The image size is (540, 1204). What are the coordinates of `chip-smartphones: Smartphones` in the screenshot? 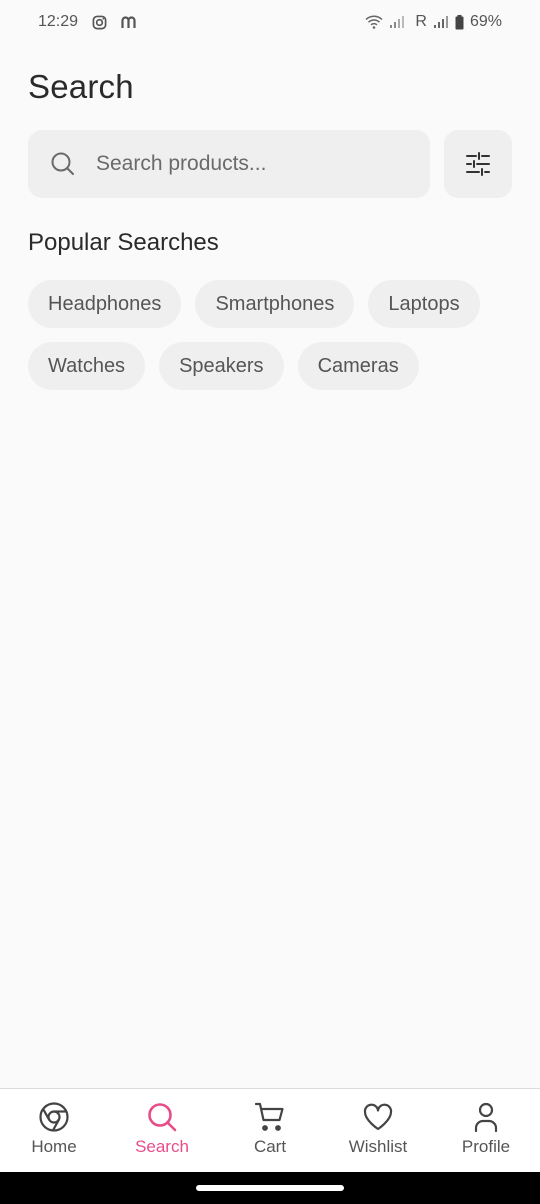 It's located at (275, 304).